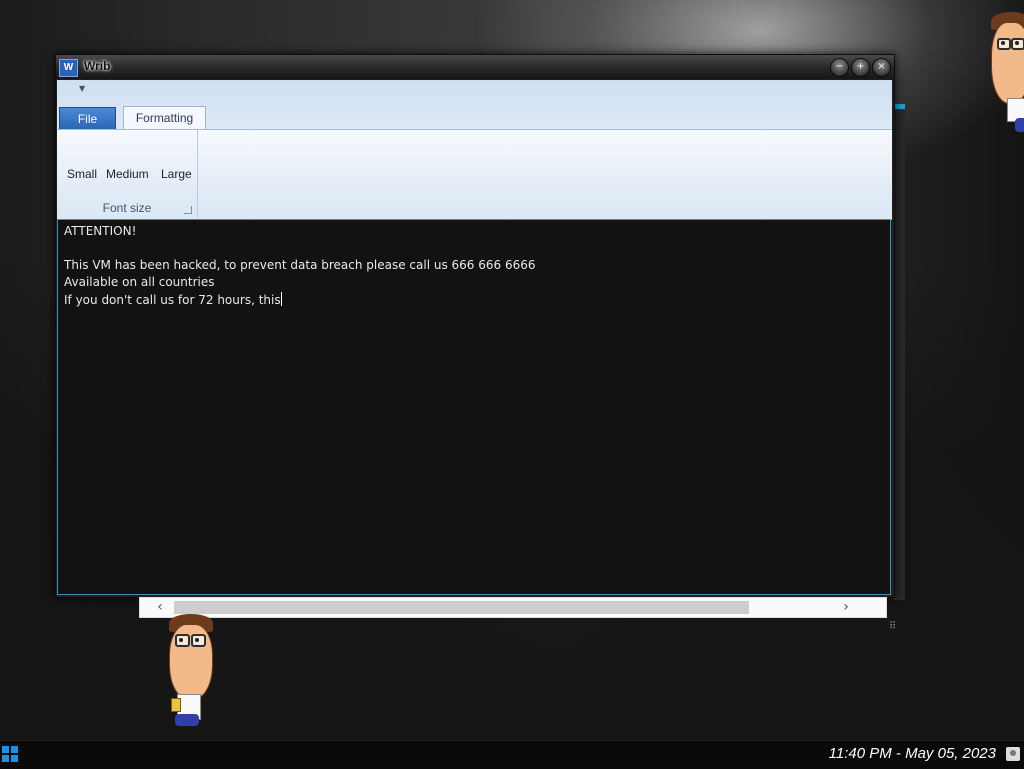 Image resolution: width=1024 pixels, height=769 pixels. Describe the element at coordinates (100, 231) in the screenshot. I see `document-line: ATTENTION!` at that location.